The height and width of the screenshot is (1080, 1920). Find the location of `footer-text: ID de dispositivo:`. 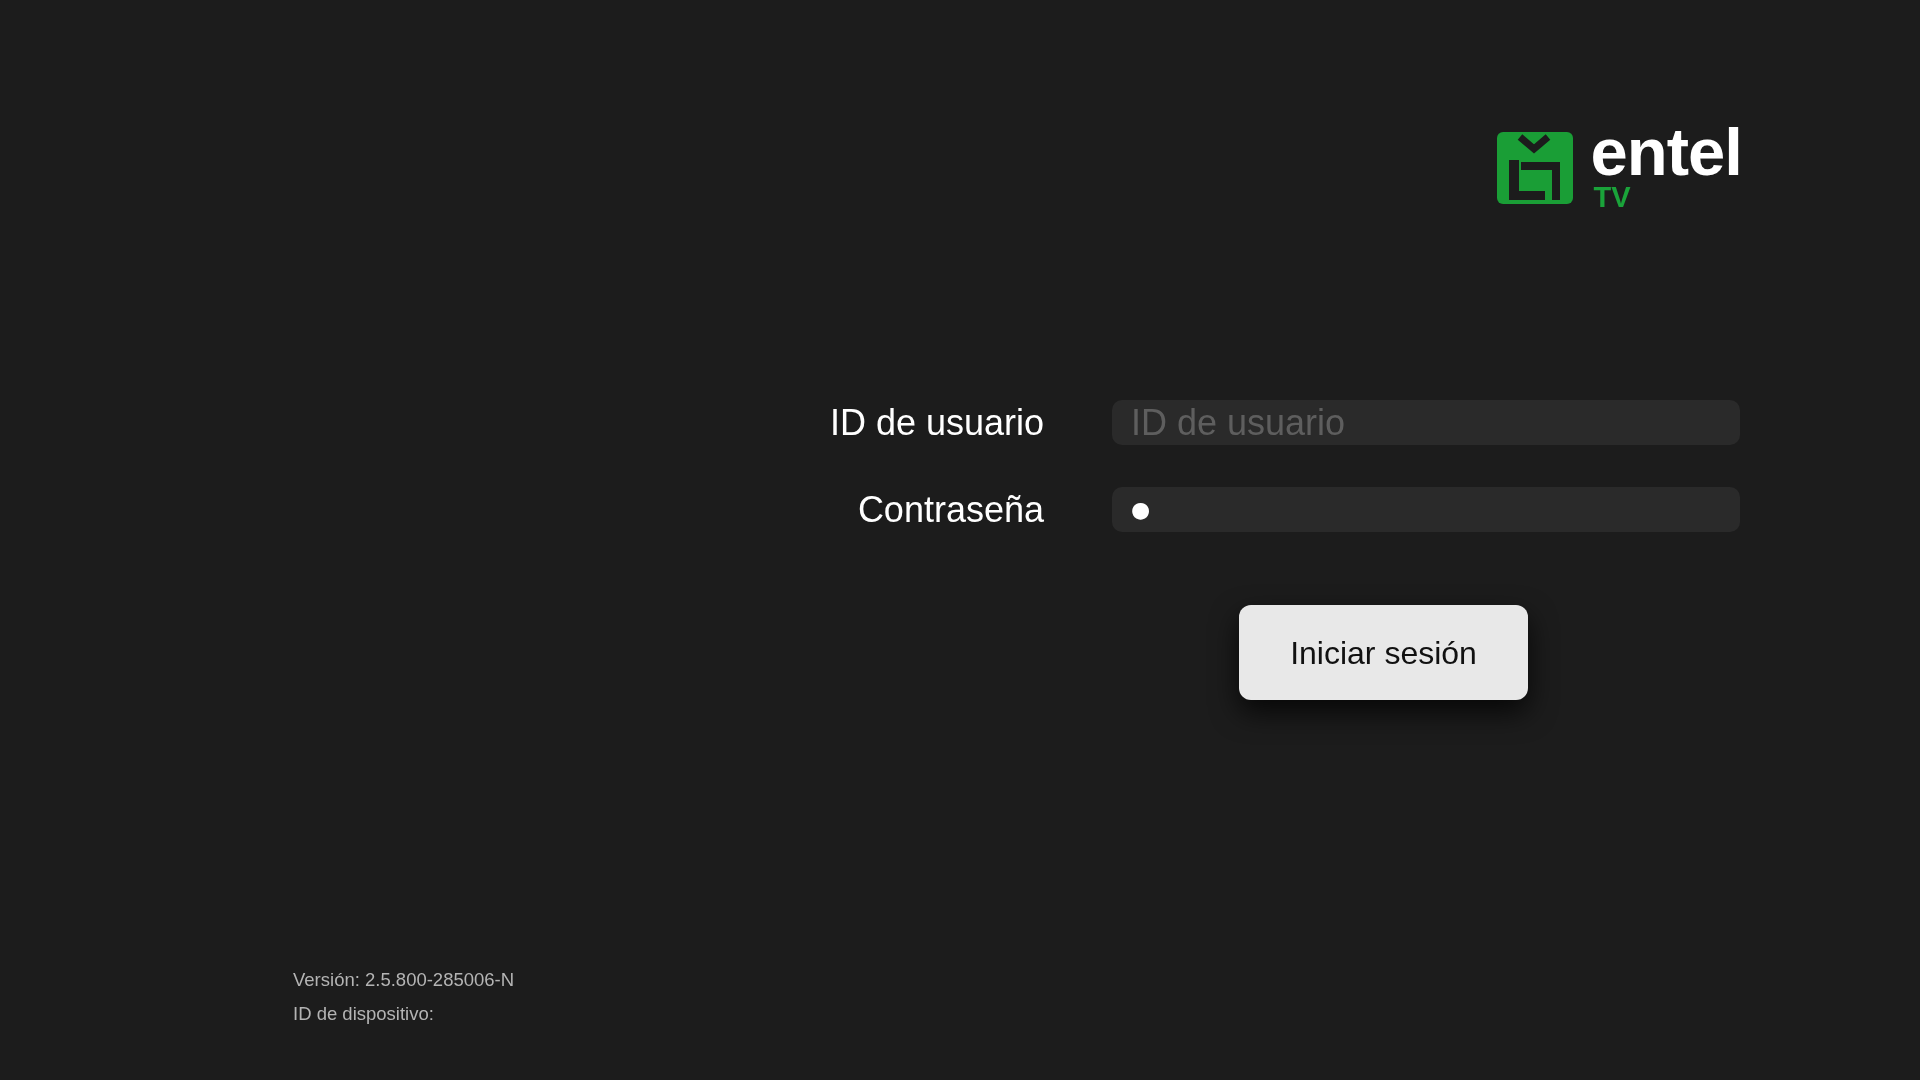

footer-text: ID de dispositivo: is located at coordinates (363, 1014).